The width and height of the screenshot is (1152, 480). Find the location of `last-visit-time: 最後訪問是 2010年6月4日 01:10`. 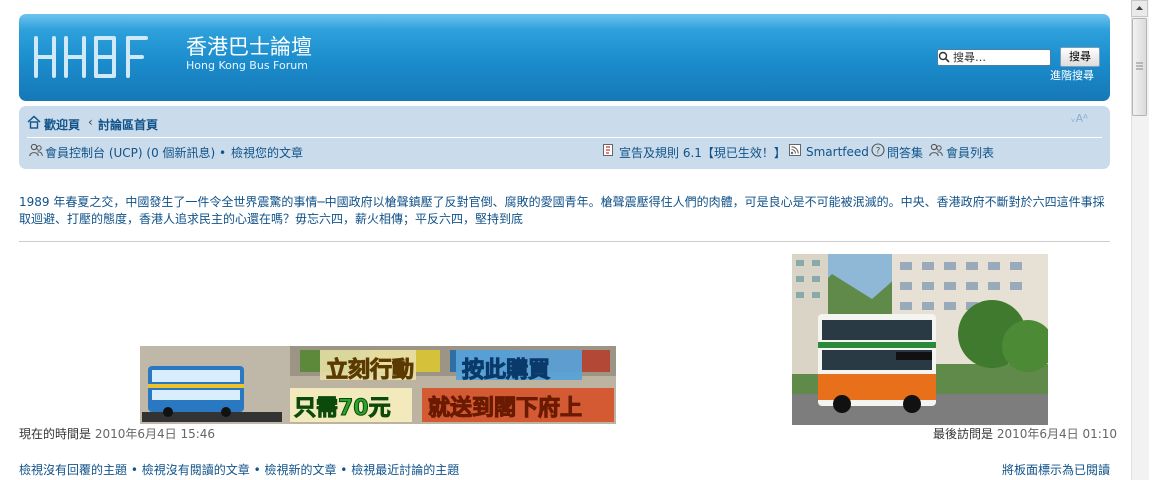

last-visit-time: 最後訪問是 2010年6月4日 01:10 is located at coordinates (1025, 433).